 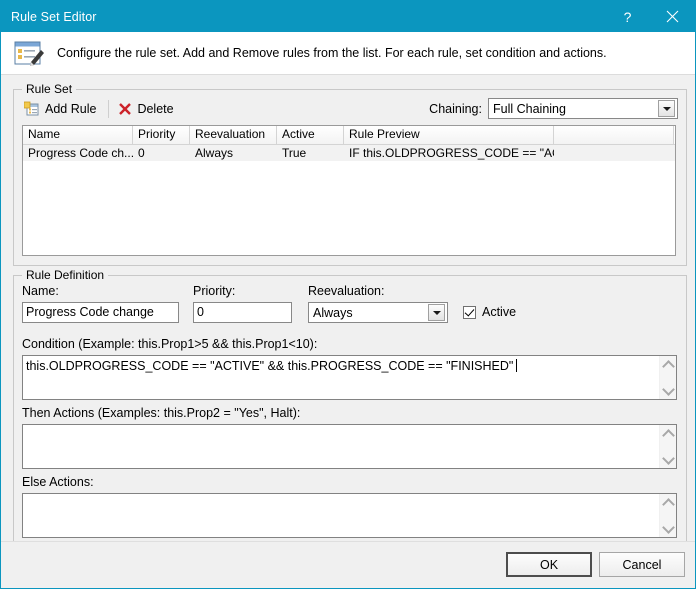 What do you see at coordinates (155, 109) in the screenshot?
I see `delete-label: Delete` at bounding box center [155, 109].